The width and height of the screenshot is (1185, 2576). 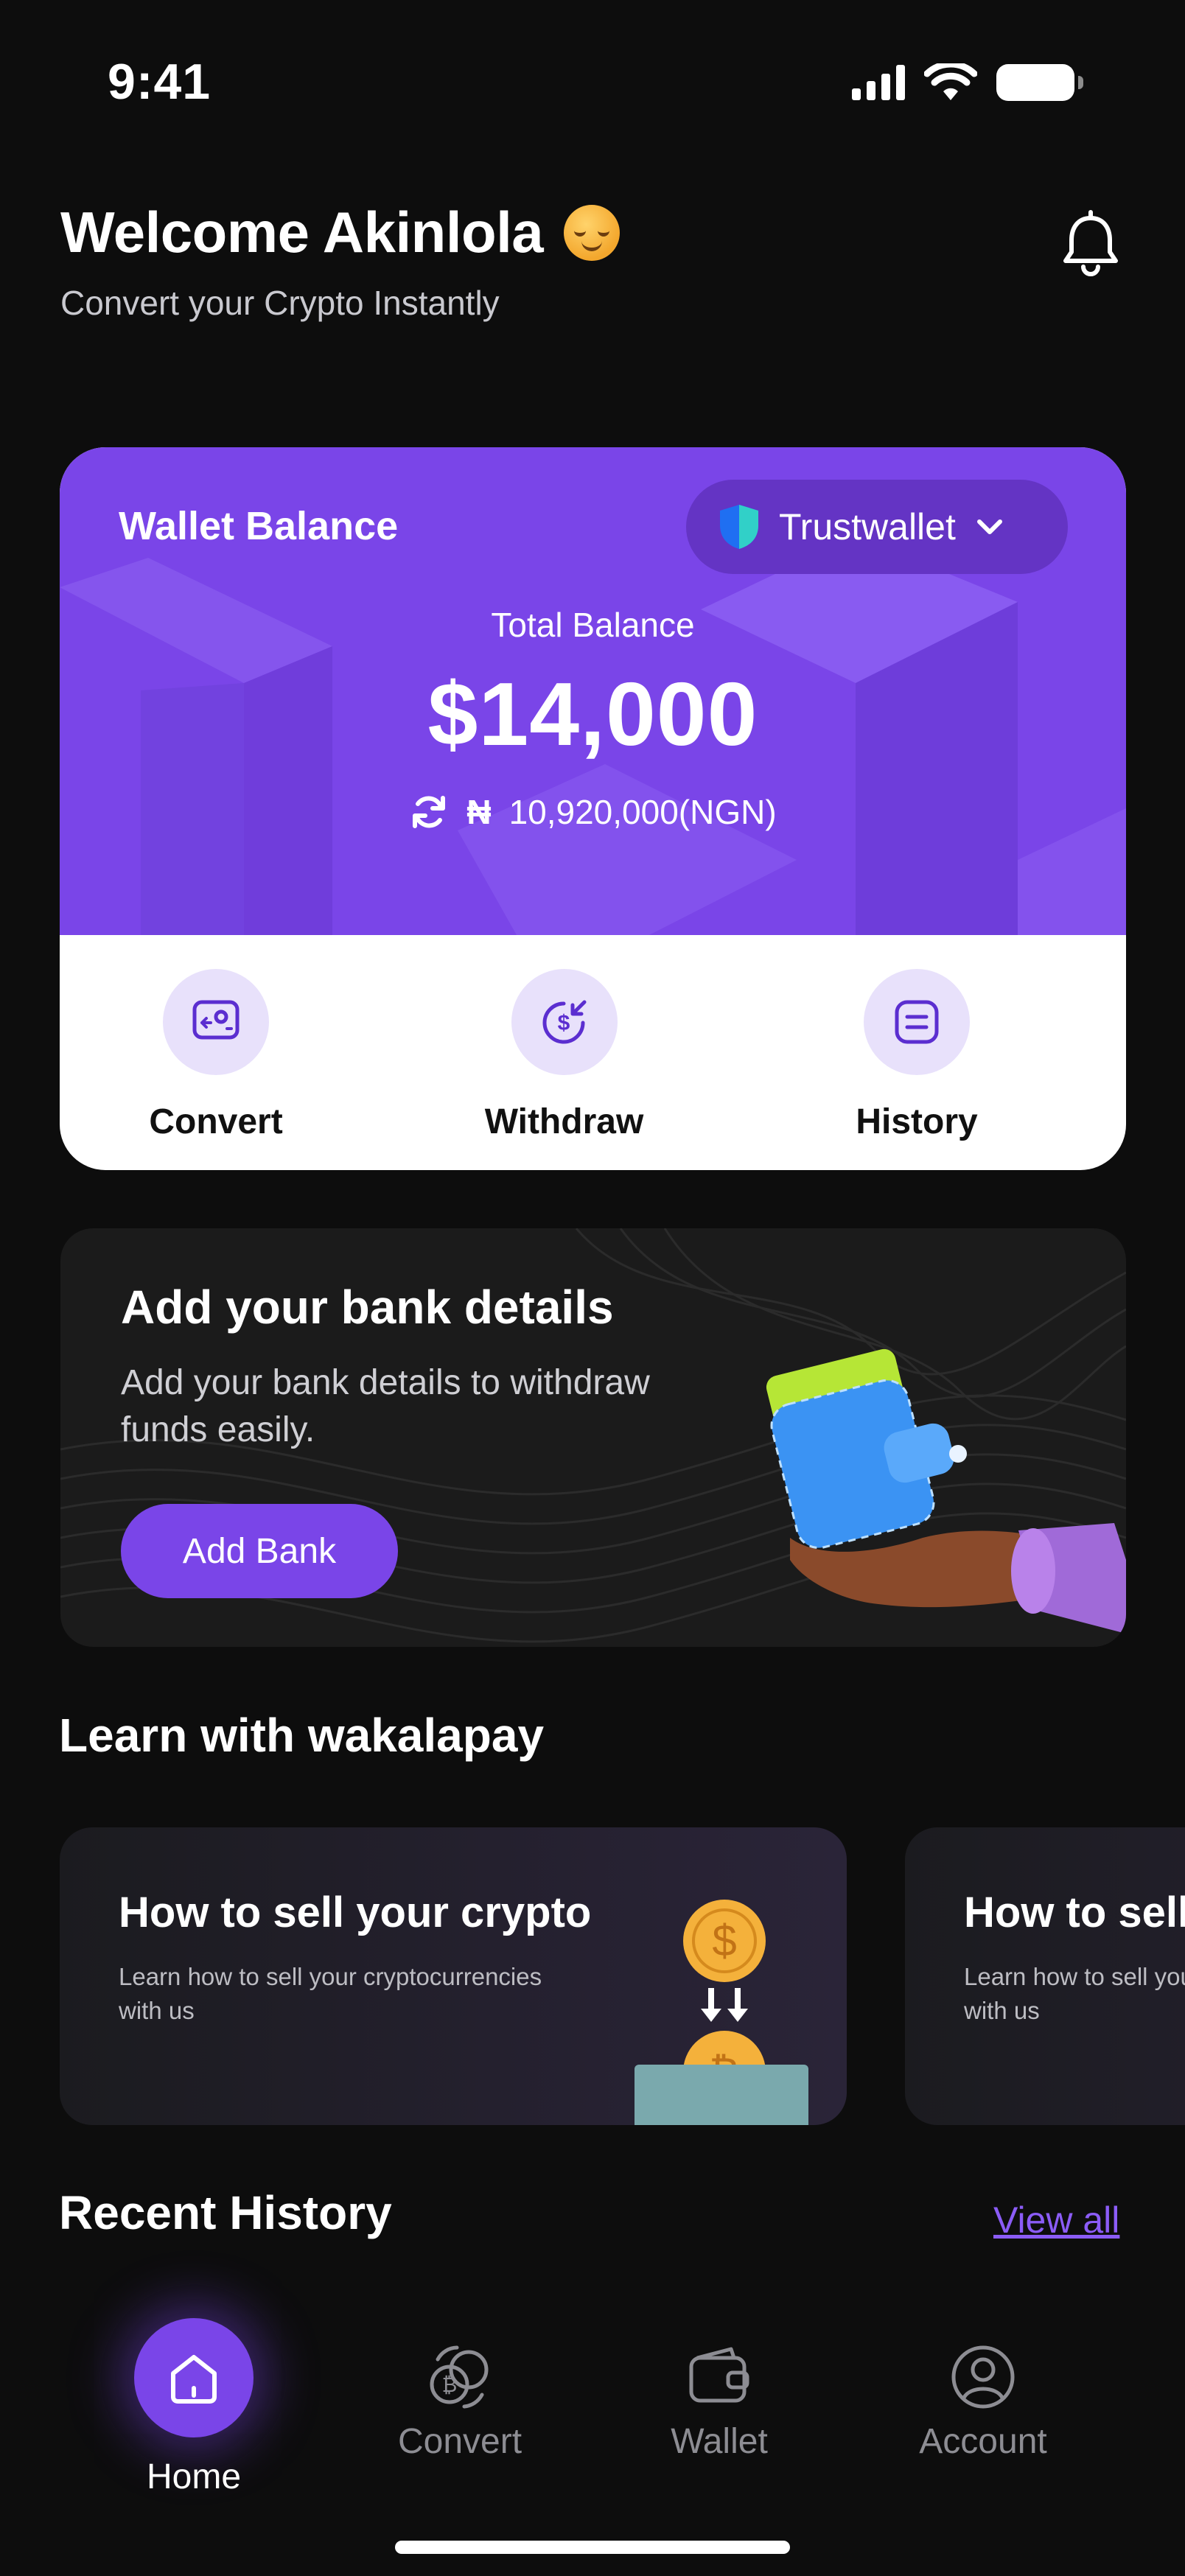 I want to click on convert-icon, so click(x=216, y=1020).